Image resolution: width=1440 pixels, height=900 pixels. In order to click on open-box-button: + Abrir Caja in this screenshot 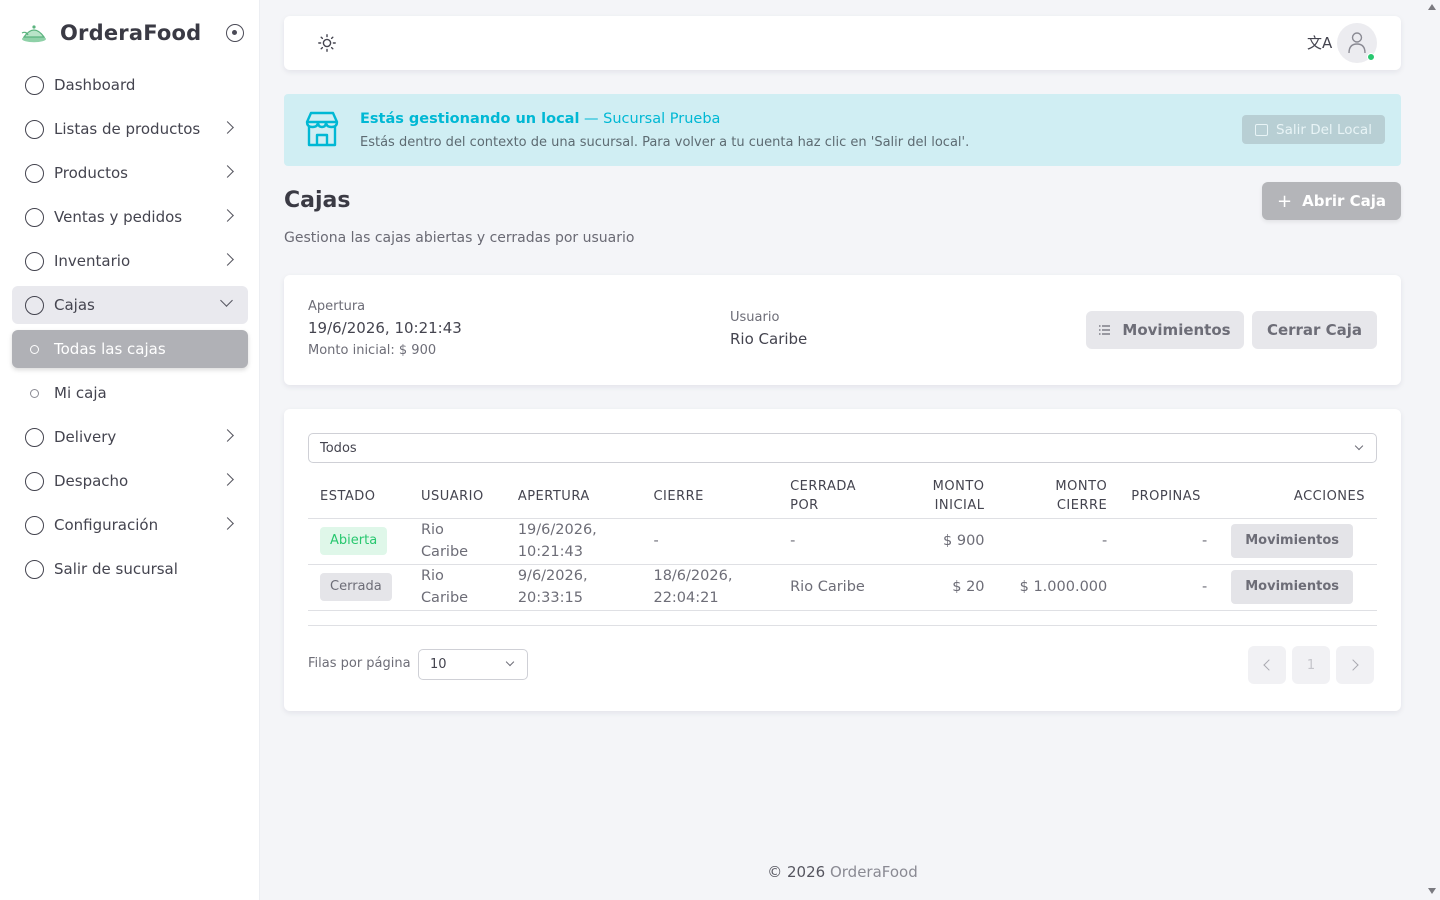, I will do `click(1331, 201)`.